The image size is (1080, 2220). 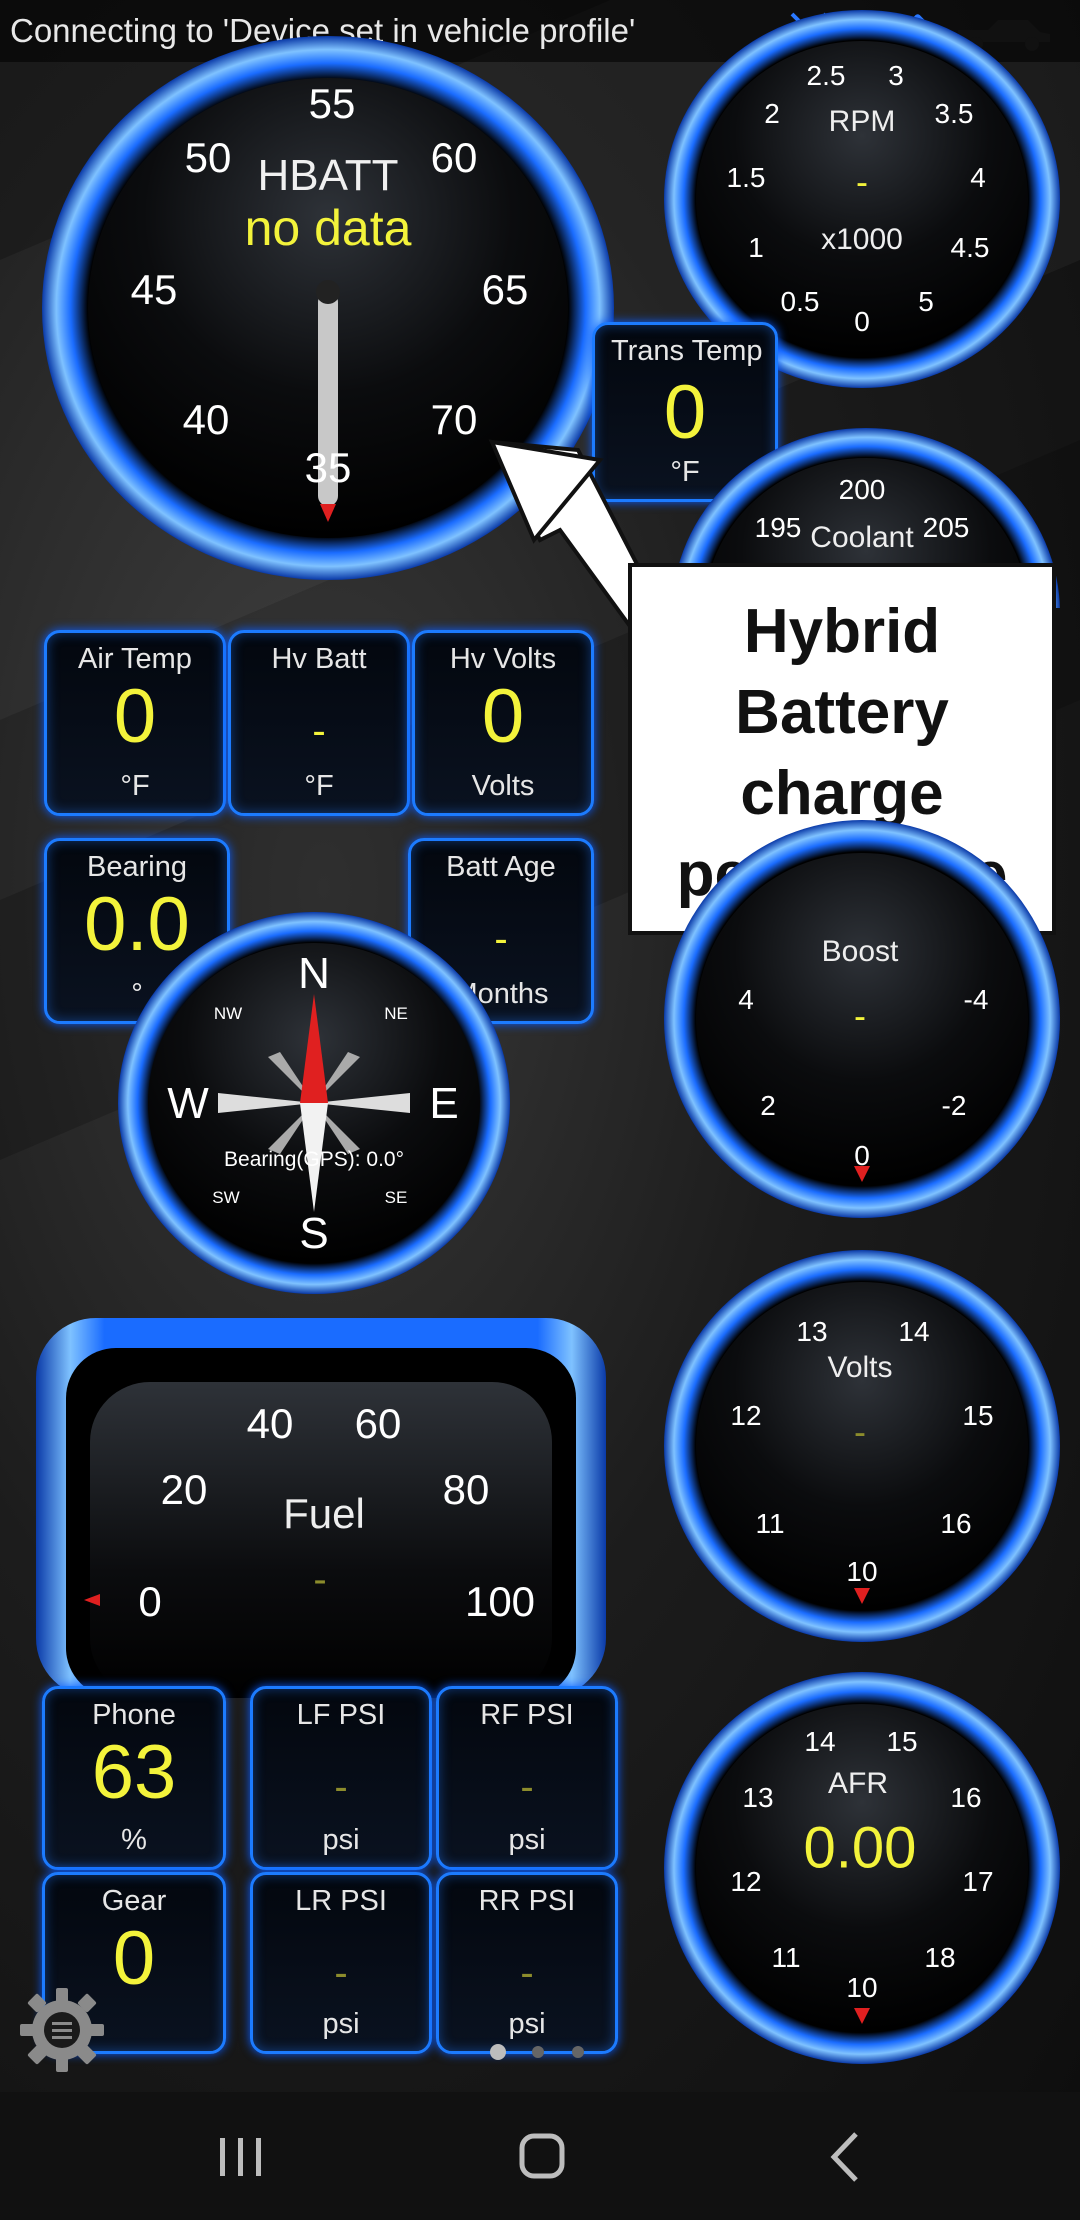 What do you see at coordinates (978, 1881) in the screenshot?
I see `afr-tick: 17` at bounding box center [978, 1881].